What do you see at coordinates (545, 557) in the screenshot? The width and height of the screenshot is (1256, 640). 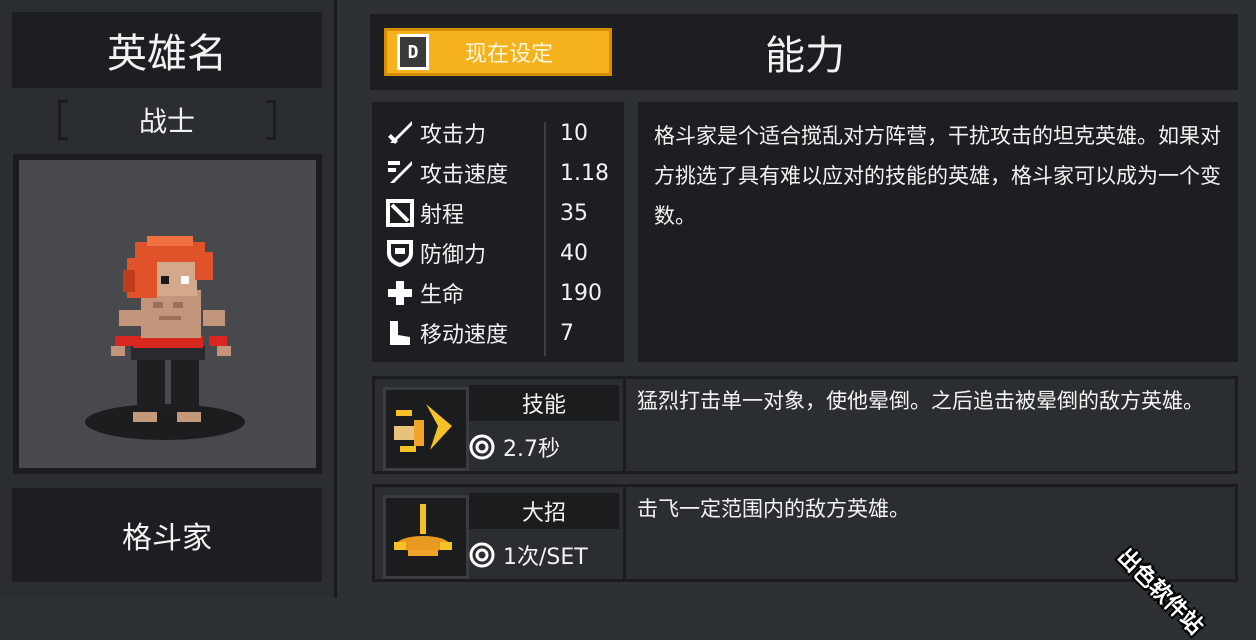 I see `ultimate-cooldown-value: 1次/SET` at bounding box center [545, 557].